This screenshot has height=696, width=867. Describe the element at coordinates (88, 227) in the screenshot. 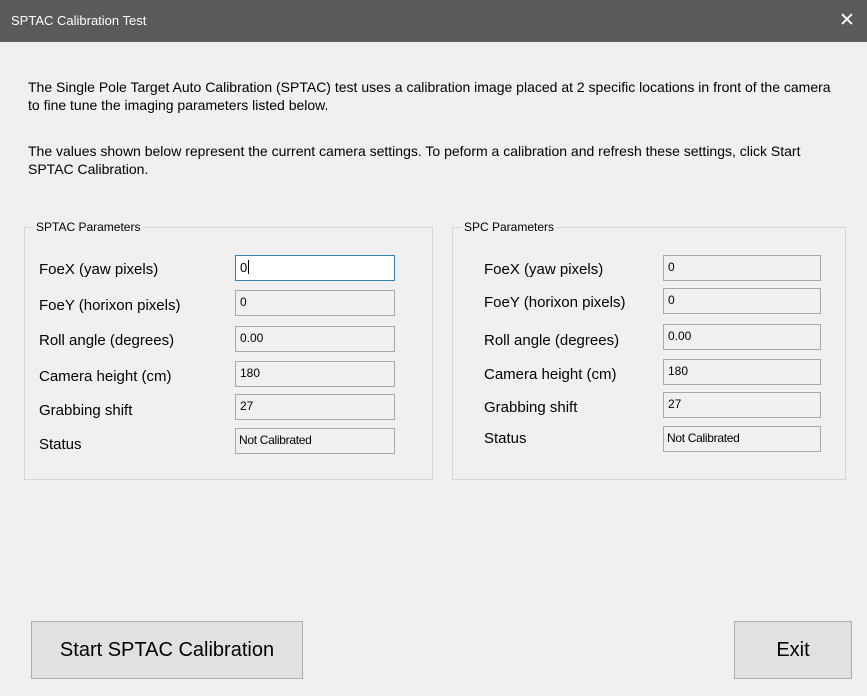

I see `group-label: SPTAC Parameters` at that location.